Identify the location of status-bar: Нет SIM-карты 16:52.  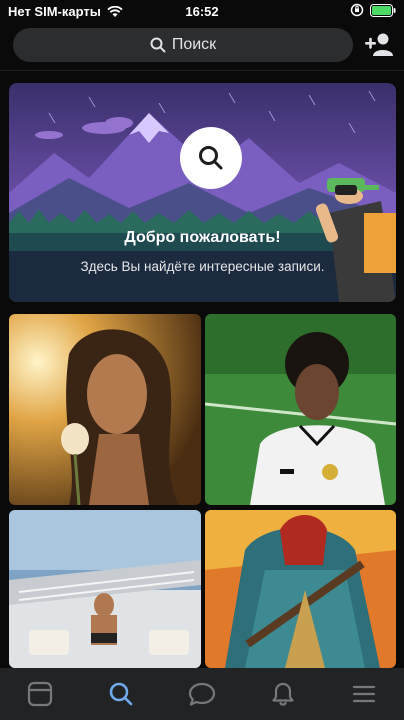
(202, 12).